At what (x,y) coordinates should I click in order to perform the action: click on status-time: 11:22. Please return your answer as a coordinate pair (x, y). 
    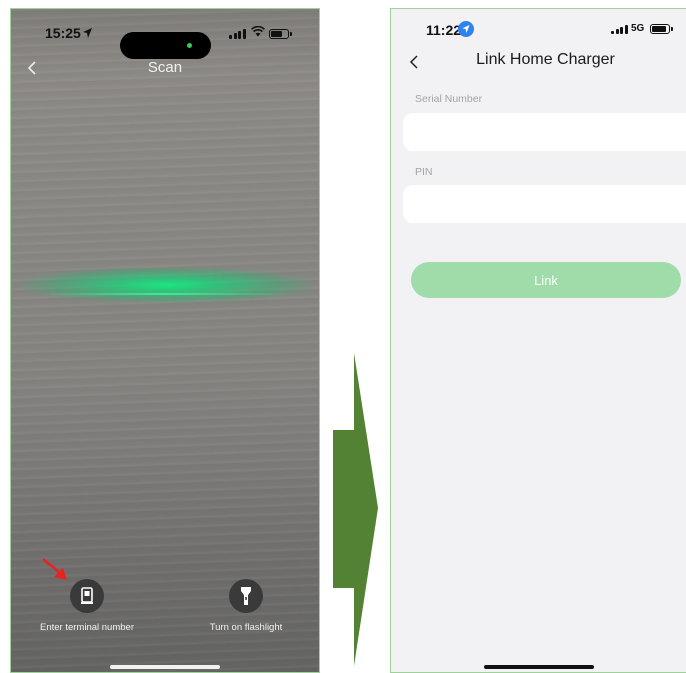
    Looking at the image, I should click on (444, 30).